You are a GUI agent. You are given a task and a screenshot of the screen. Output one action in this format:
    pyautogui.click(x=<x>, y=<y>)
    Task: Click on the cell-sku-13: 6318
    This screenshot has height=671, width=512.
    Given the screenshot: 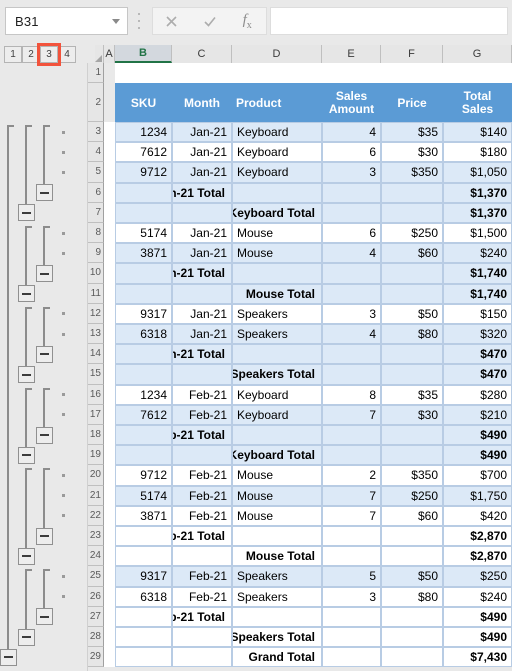 What is the action you would take?
    pyautogui.click(x=143, y=334)
    